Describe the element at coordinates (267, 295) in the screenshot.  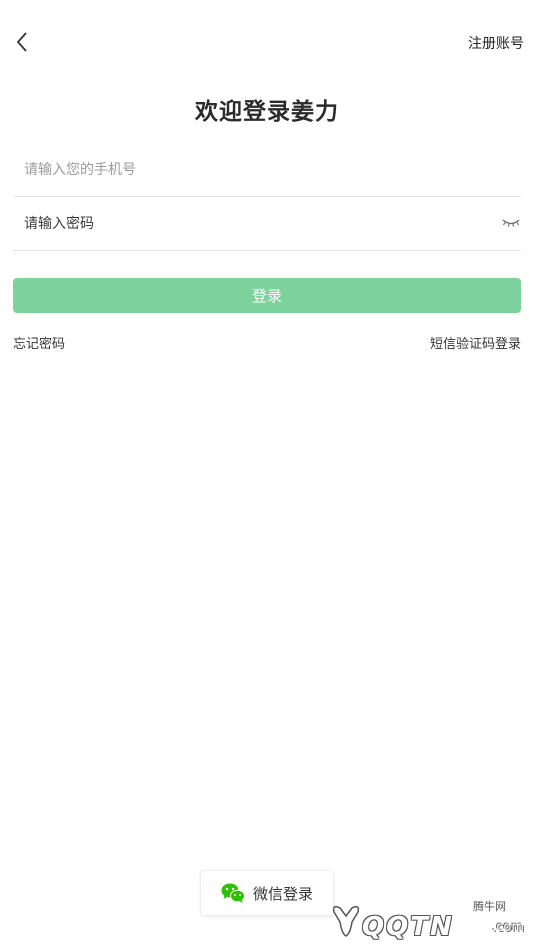
I see `login-button: 登录` at that location.